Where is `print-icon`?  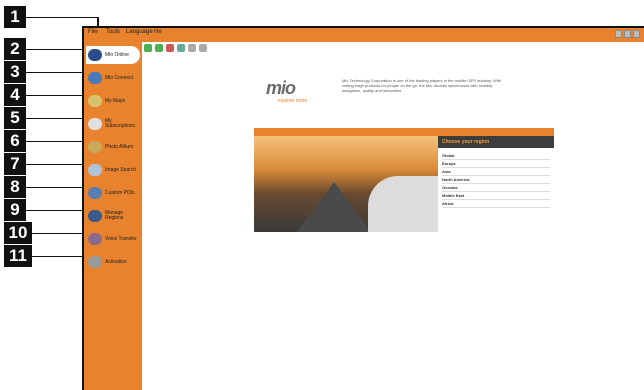 print-icon is located at coordinates (203, 48).